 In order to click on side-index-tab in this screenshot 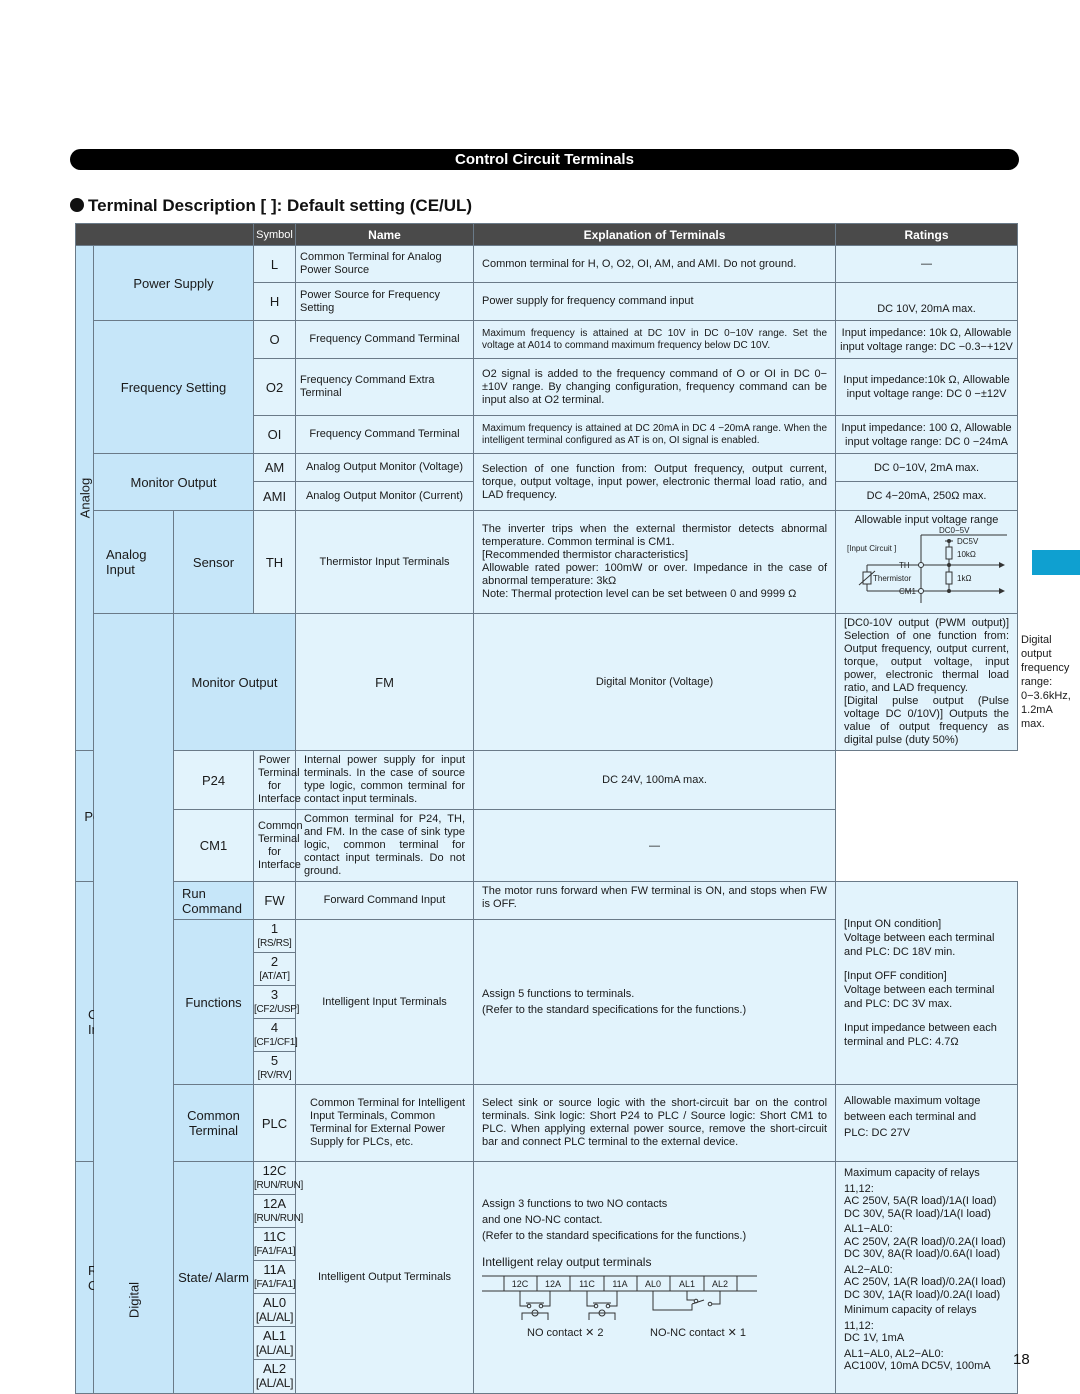, I will do `click(1056, 562)`.